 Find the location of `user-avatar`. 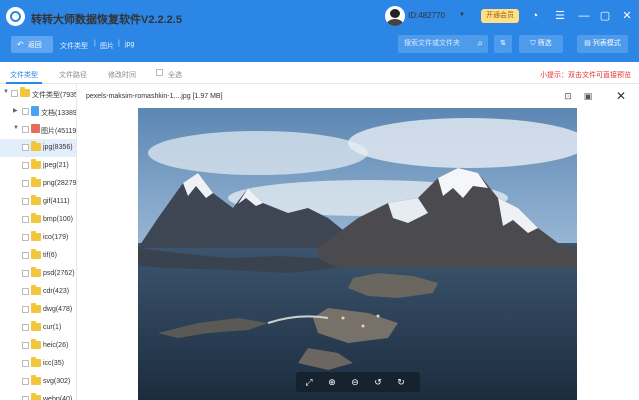

user-avatar is located at coordinates (395, 16).